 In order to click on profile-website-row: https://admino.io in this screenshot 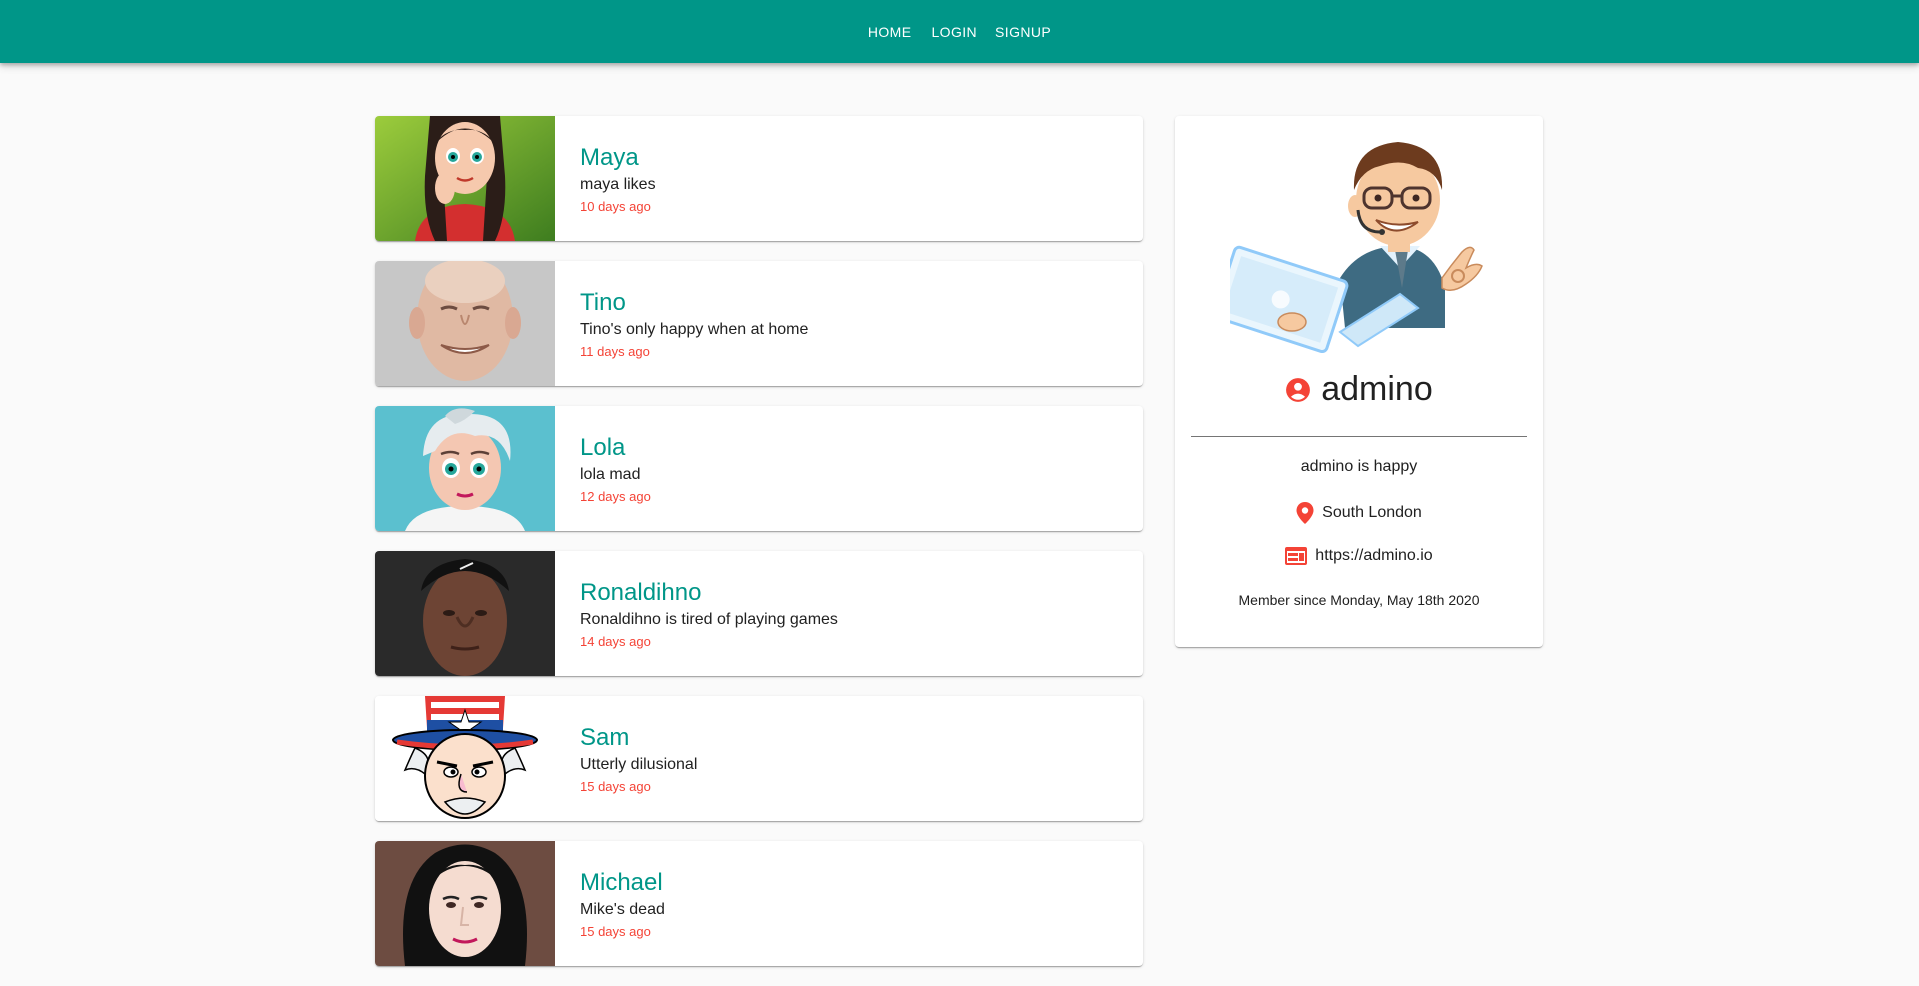, I will do `click(1359, 556)`.